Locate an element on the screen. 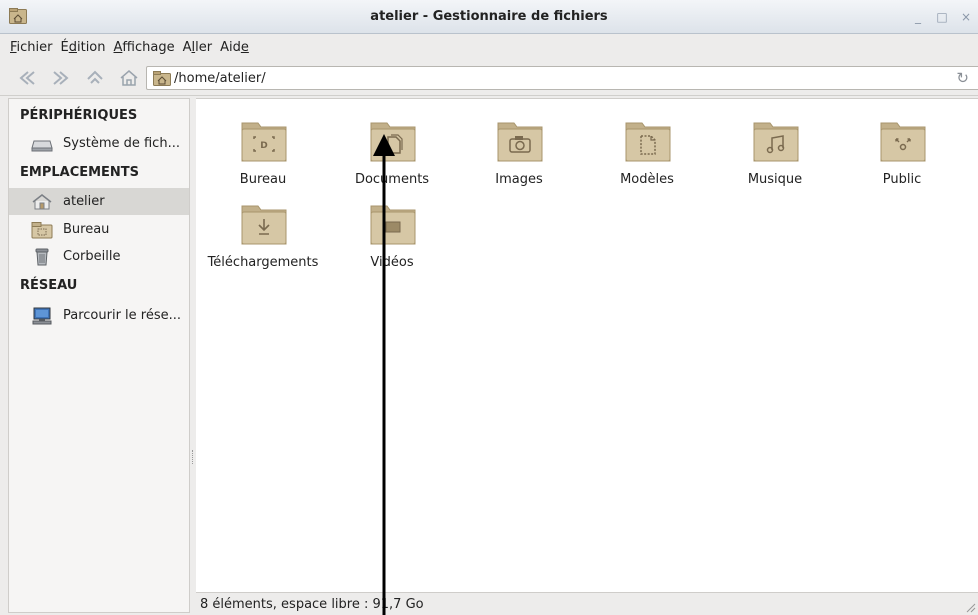 This screenshot has height=615, width=978. desktop-folder-icon is located at coordinates (42, 230).